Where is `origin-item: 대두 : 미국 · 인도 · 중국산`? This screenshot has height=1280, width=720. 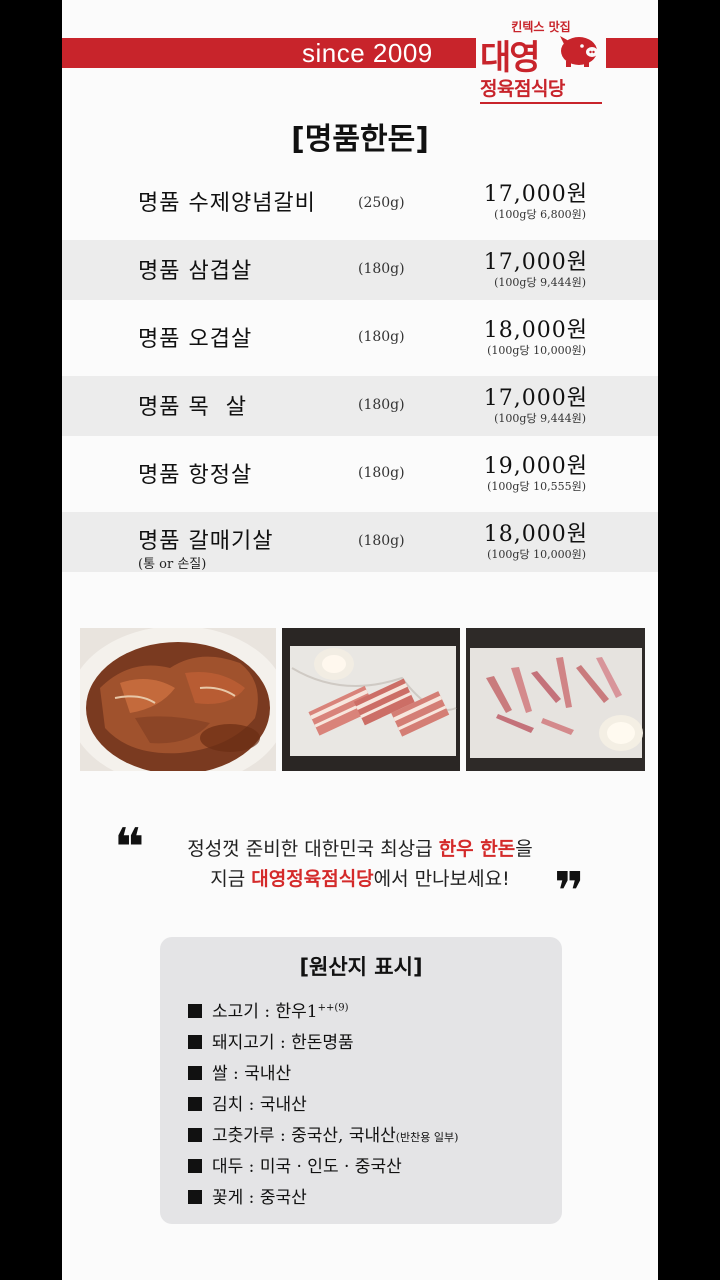 origin-item: 대두 : 미국 · 인도 · 중국산 is located at coordinates (295, 1164).